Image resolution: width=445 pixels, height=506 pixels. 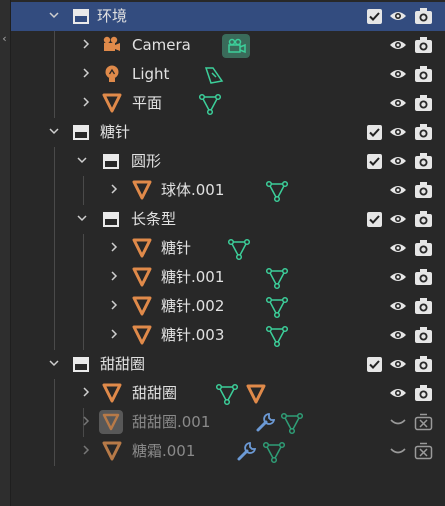 What do you see at coordinates (228, 132) in the screenshot?
I see `outliner-row-collection-sprinkles: 糖针` at bounding box center [228, 132].